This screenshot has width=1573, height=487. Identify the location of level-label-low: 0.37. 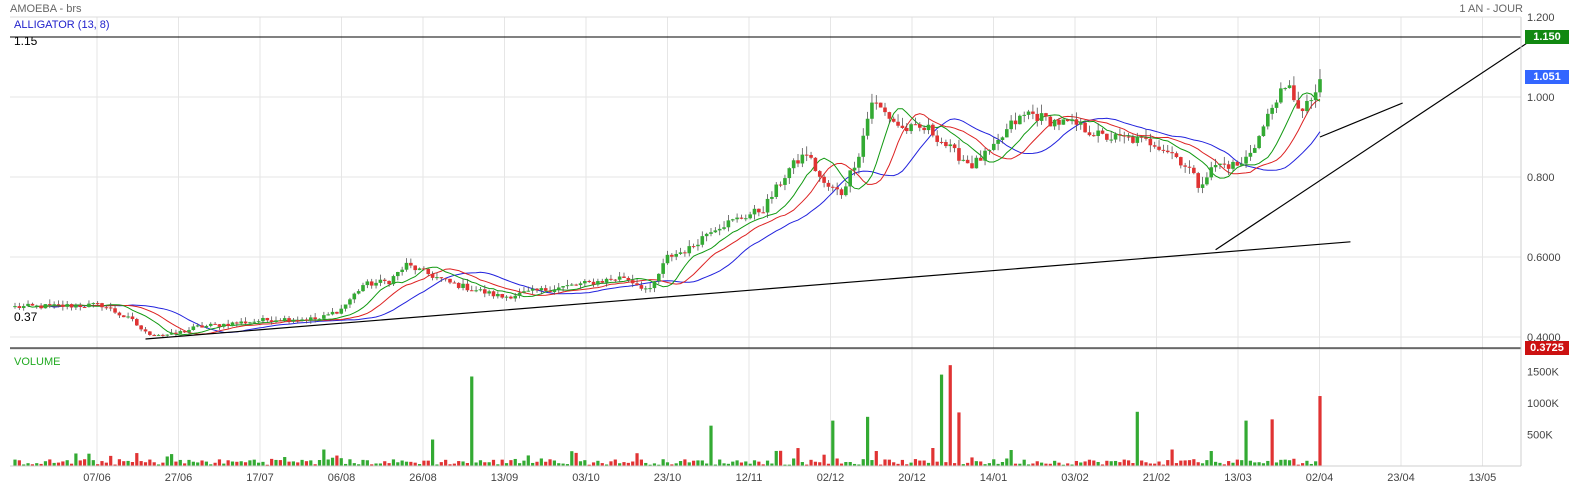
(26, 317).